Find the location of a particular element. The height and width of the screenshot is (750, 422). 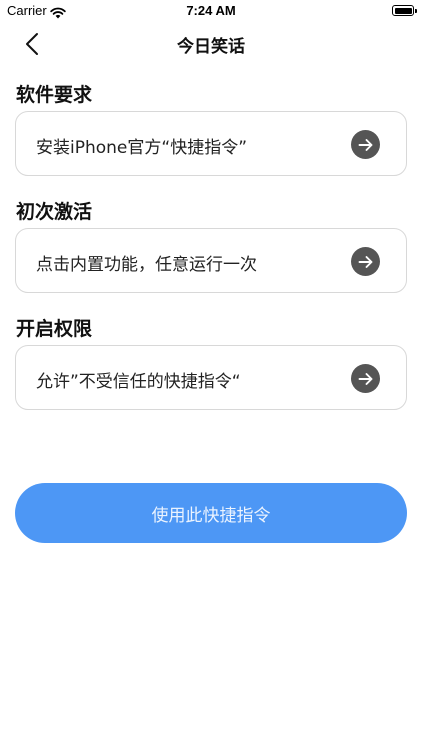

battery-icon is located at coordinates (403, 10).